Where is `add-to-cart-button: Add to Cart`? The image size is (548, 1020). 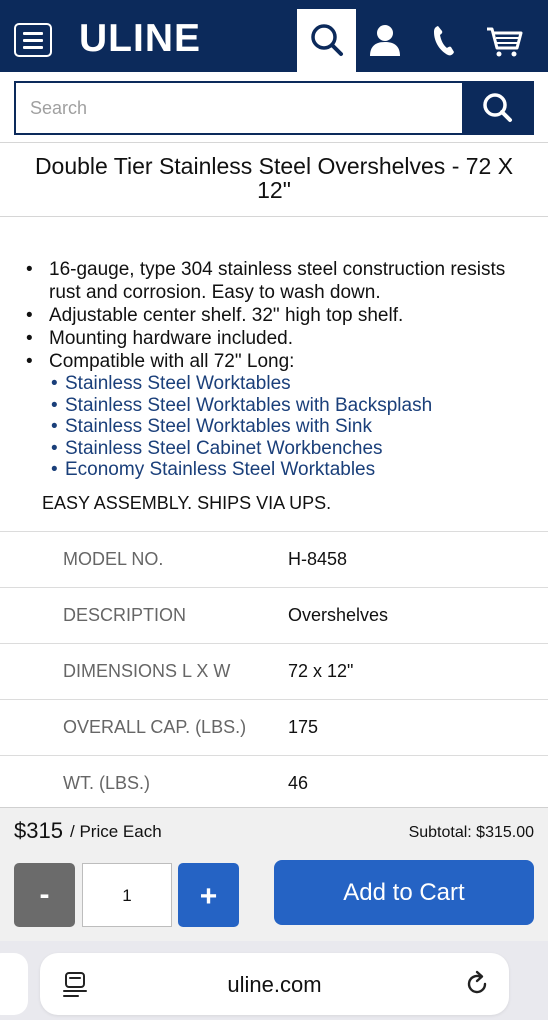
add-to-cart-button: Add to Cart is located at coordinates (404, 892).